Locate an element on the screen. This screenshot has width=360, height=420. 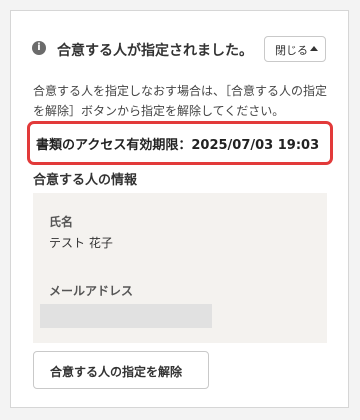
expiry-value: 2025/07/03 19:03 is located at coordinates (255, 145).